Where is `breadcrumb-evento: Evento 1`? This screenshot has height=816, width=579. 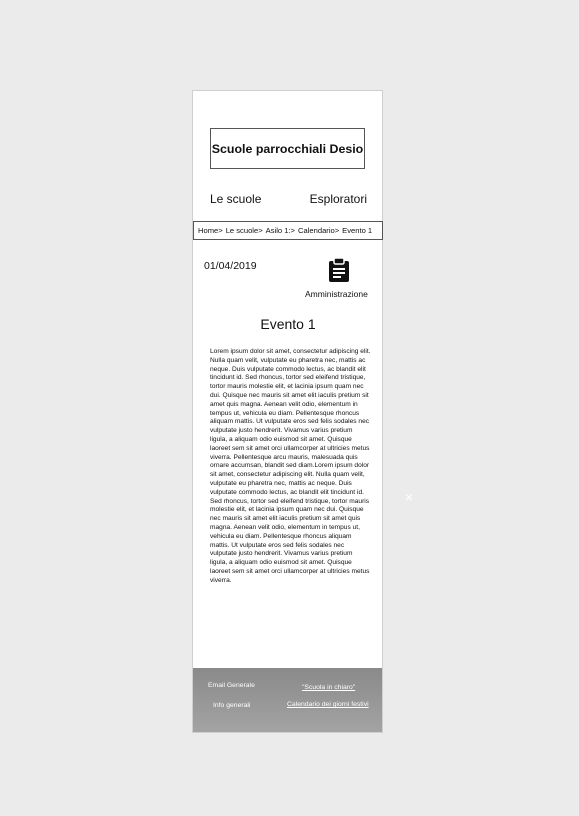
breadcrumb-evento: Evento 1 is located at coordinates (357, 230).